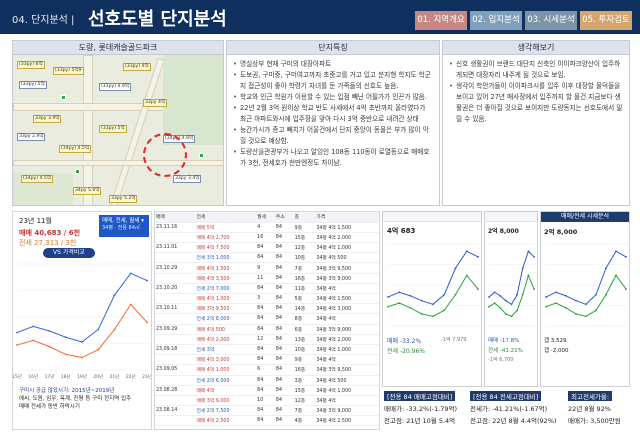 Image resolution: width=640 pixels, height=434 pixels. What do you see at coordinates (304, 339) in the screenshot?
I see `table-cell: 13층` at bounding box center [304, 339].